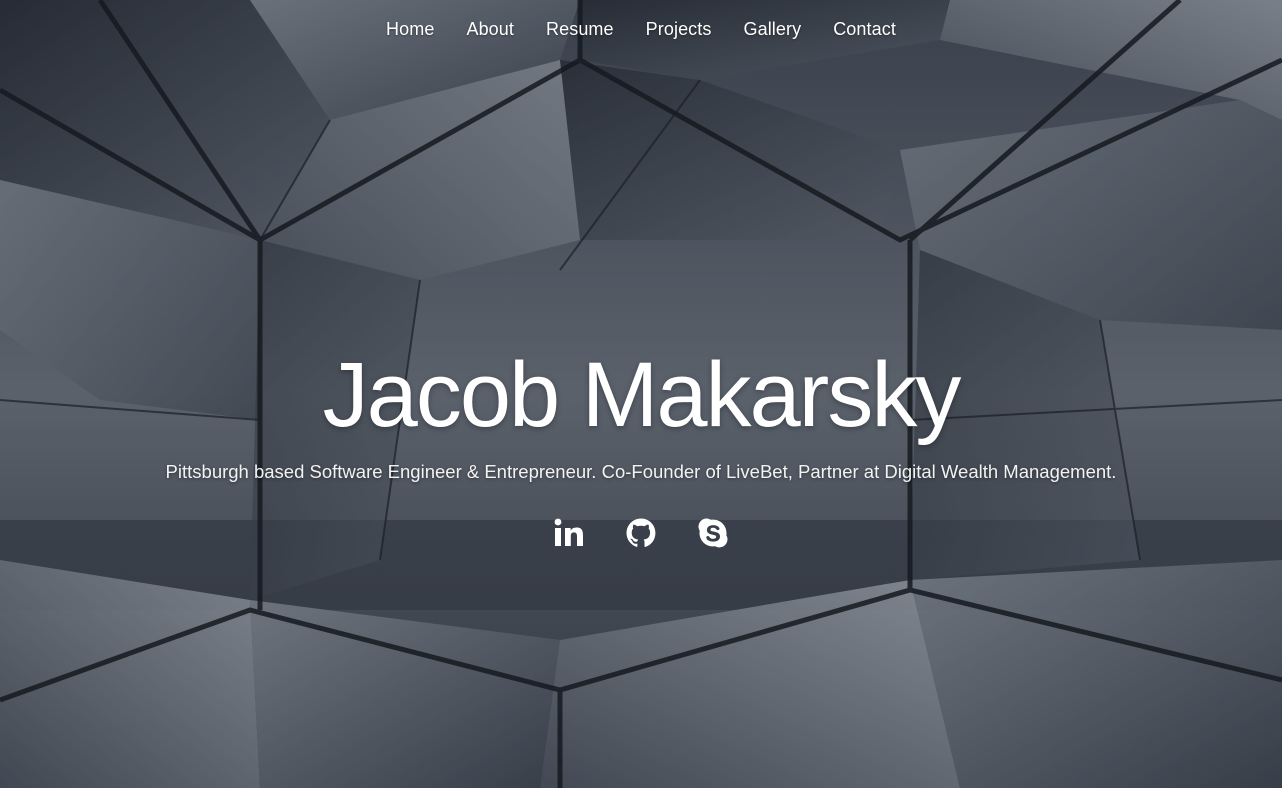 The height and width of the screenshot is (788, 1282). I want to click on social-links, so click(641, 533).